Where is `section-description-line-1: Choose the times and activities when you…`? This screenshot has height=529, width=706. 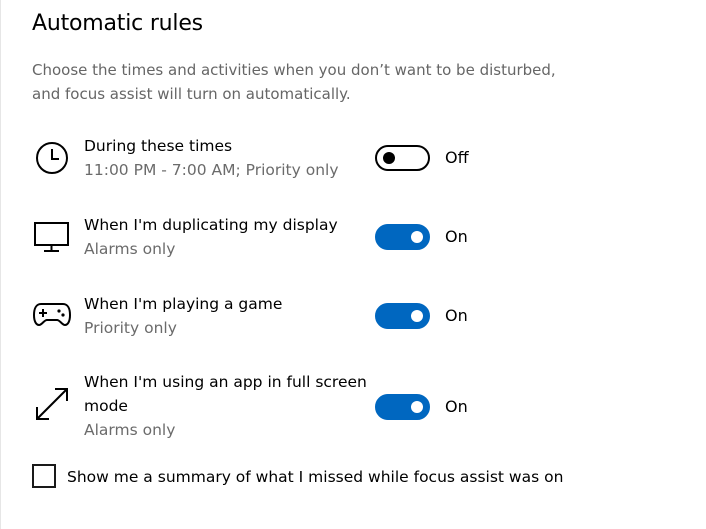
section-description-line-1: Choose the times and activities when you… is located at coordinates (294, 70).